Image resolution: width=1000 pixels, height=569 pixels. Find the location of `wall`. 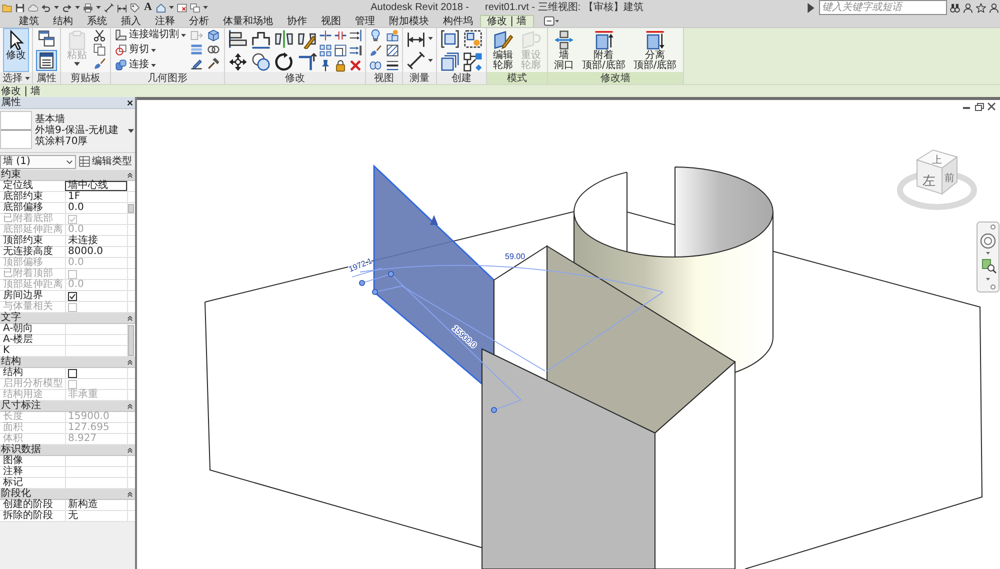

wall is located at coordinates (641, 339).